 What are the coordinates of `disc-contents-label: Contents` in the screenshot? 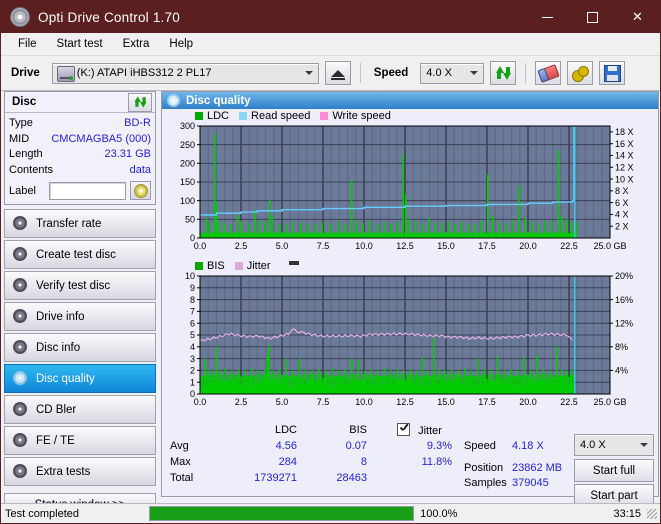 It's located at (31, 169).